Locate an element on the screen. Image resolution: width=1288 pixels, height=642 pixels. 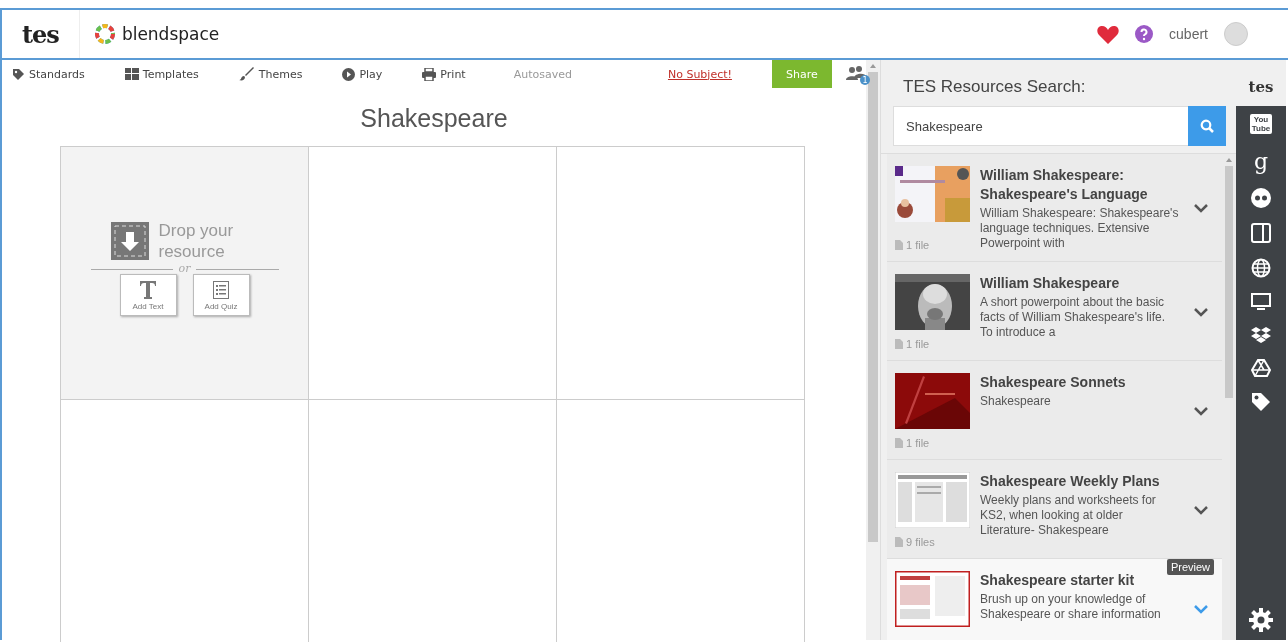
toolbar-button: Templates is located at coordinates (161, 74).